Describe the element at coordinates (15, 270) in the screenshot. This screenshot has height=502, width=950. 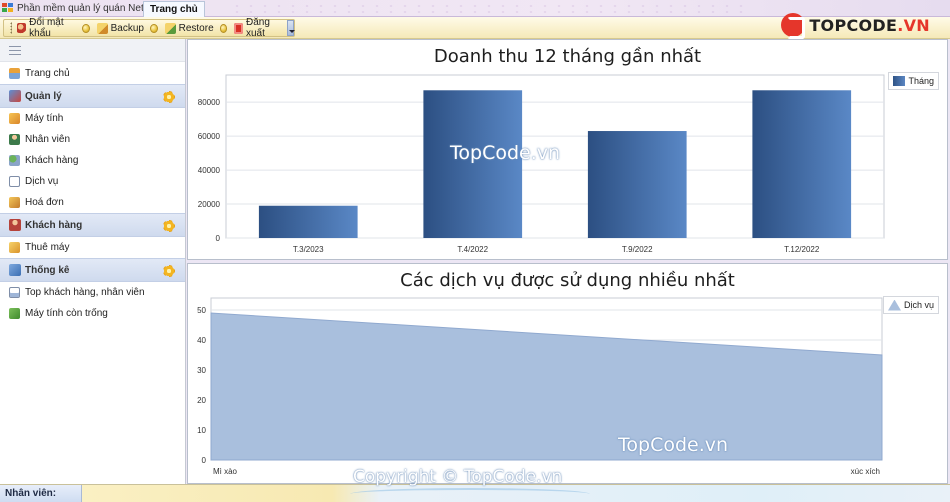
I see `statistics-icon` at that location.